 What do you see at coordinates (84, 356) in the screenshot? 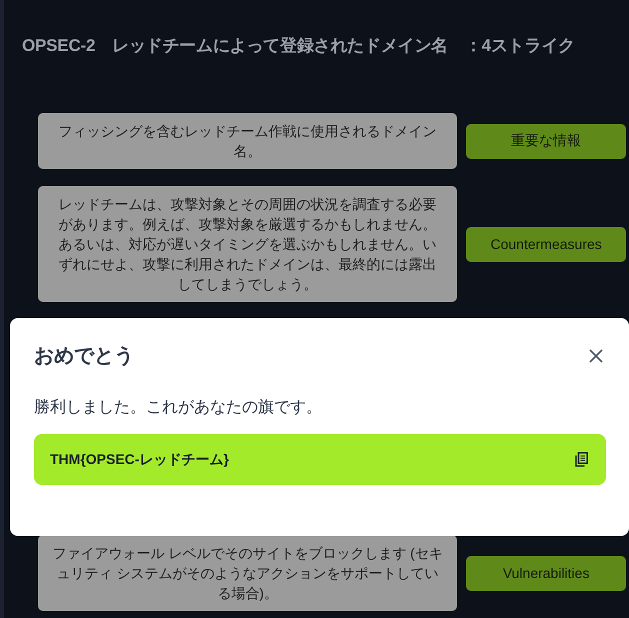
I see `dialog-title: おめでとう` at bounding box center [84, 356].